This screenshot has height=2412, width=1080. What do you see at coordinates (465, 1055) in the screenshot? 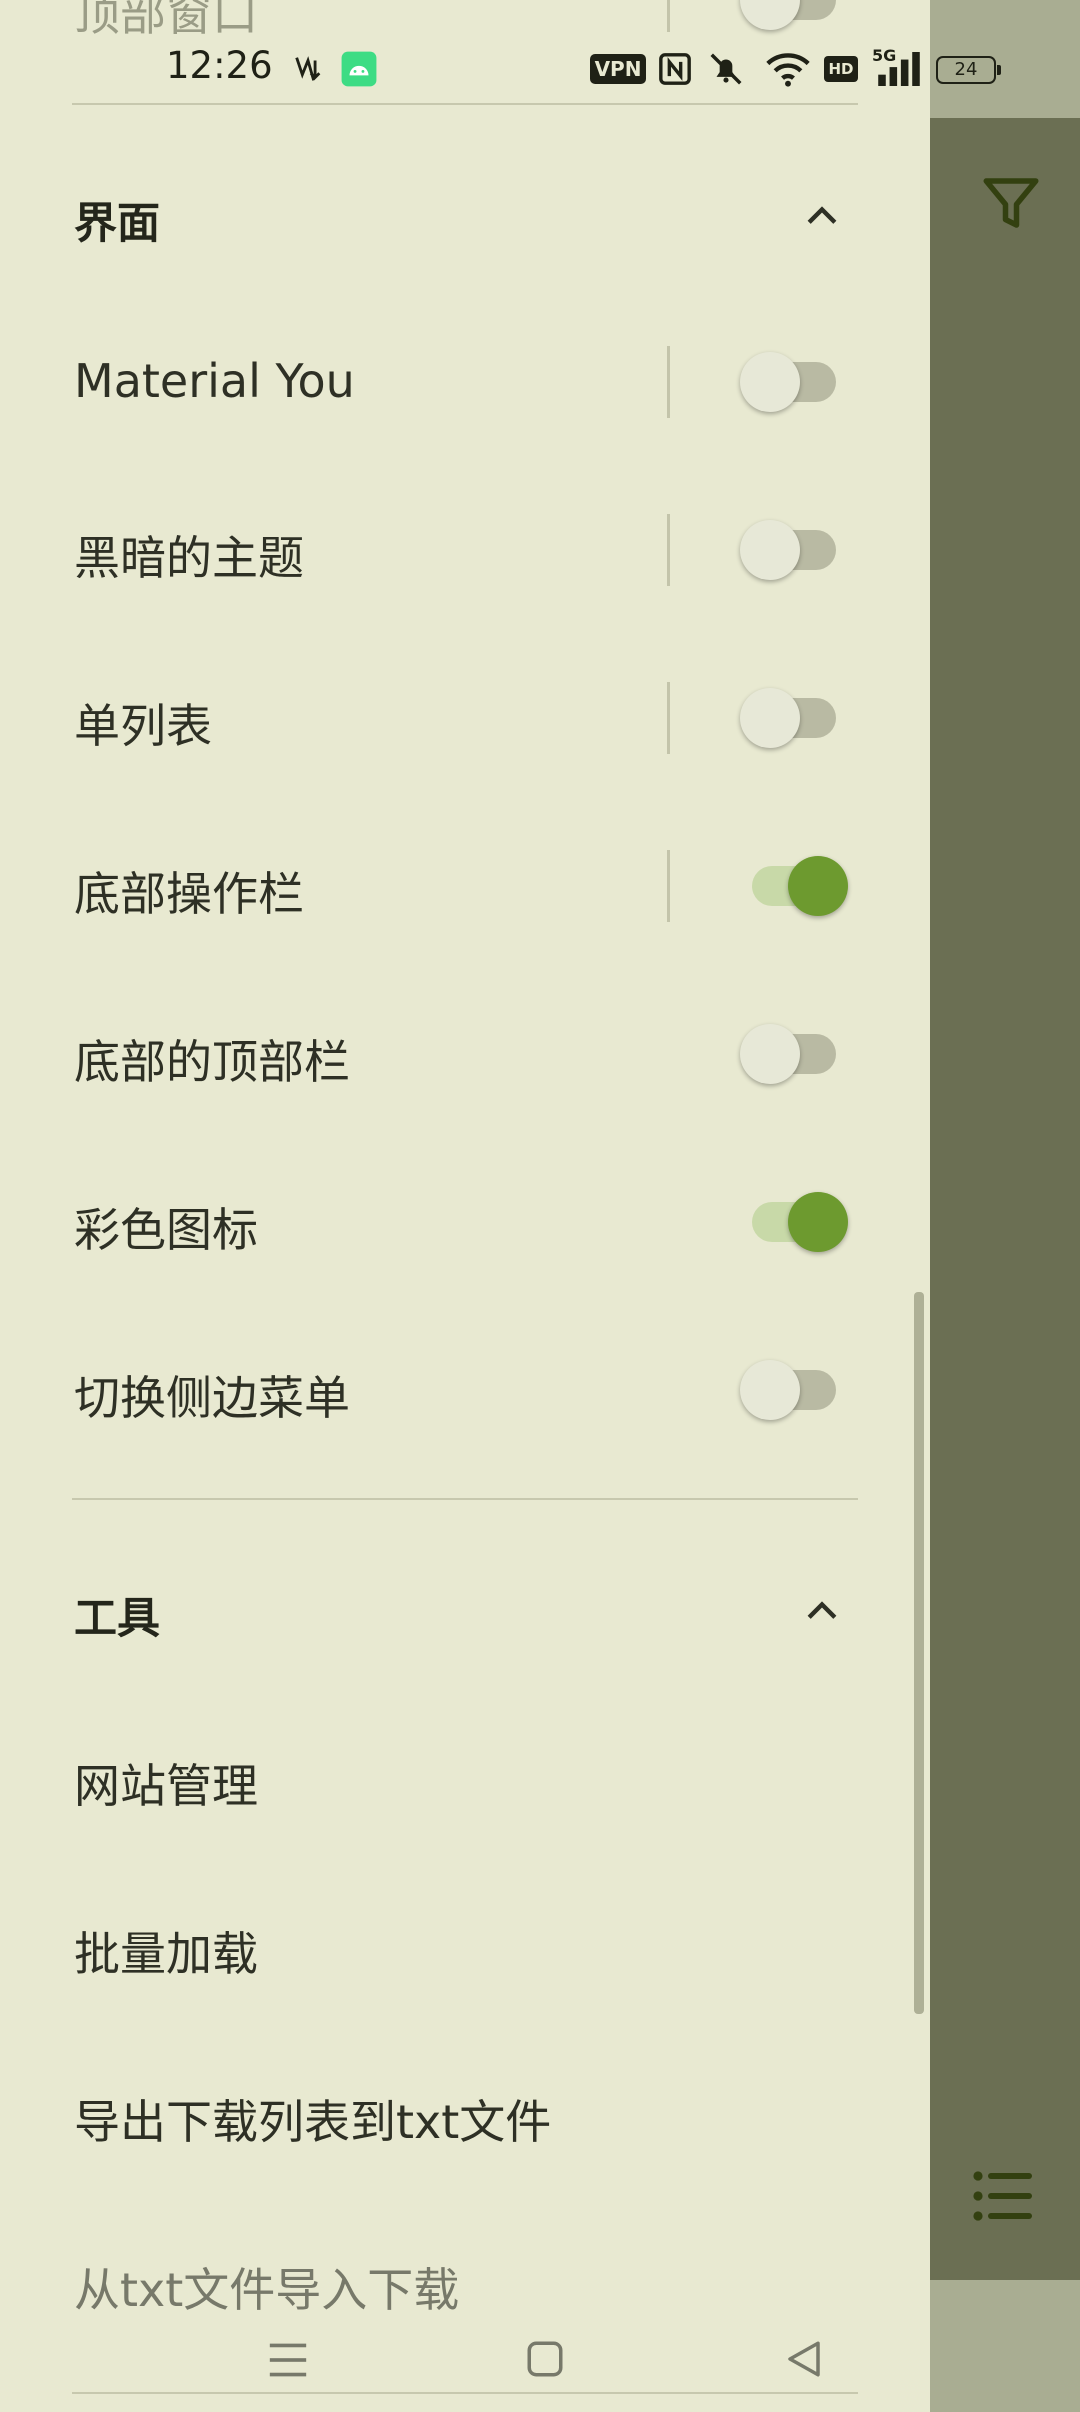
I see `settings-row-bottom-top-bar: 底部的顶部栏` at bounding box center [465, 1055].